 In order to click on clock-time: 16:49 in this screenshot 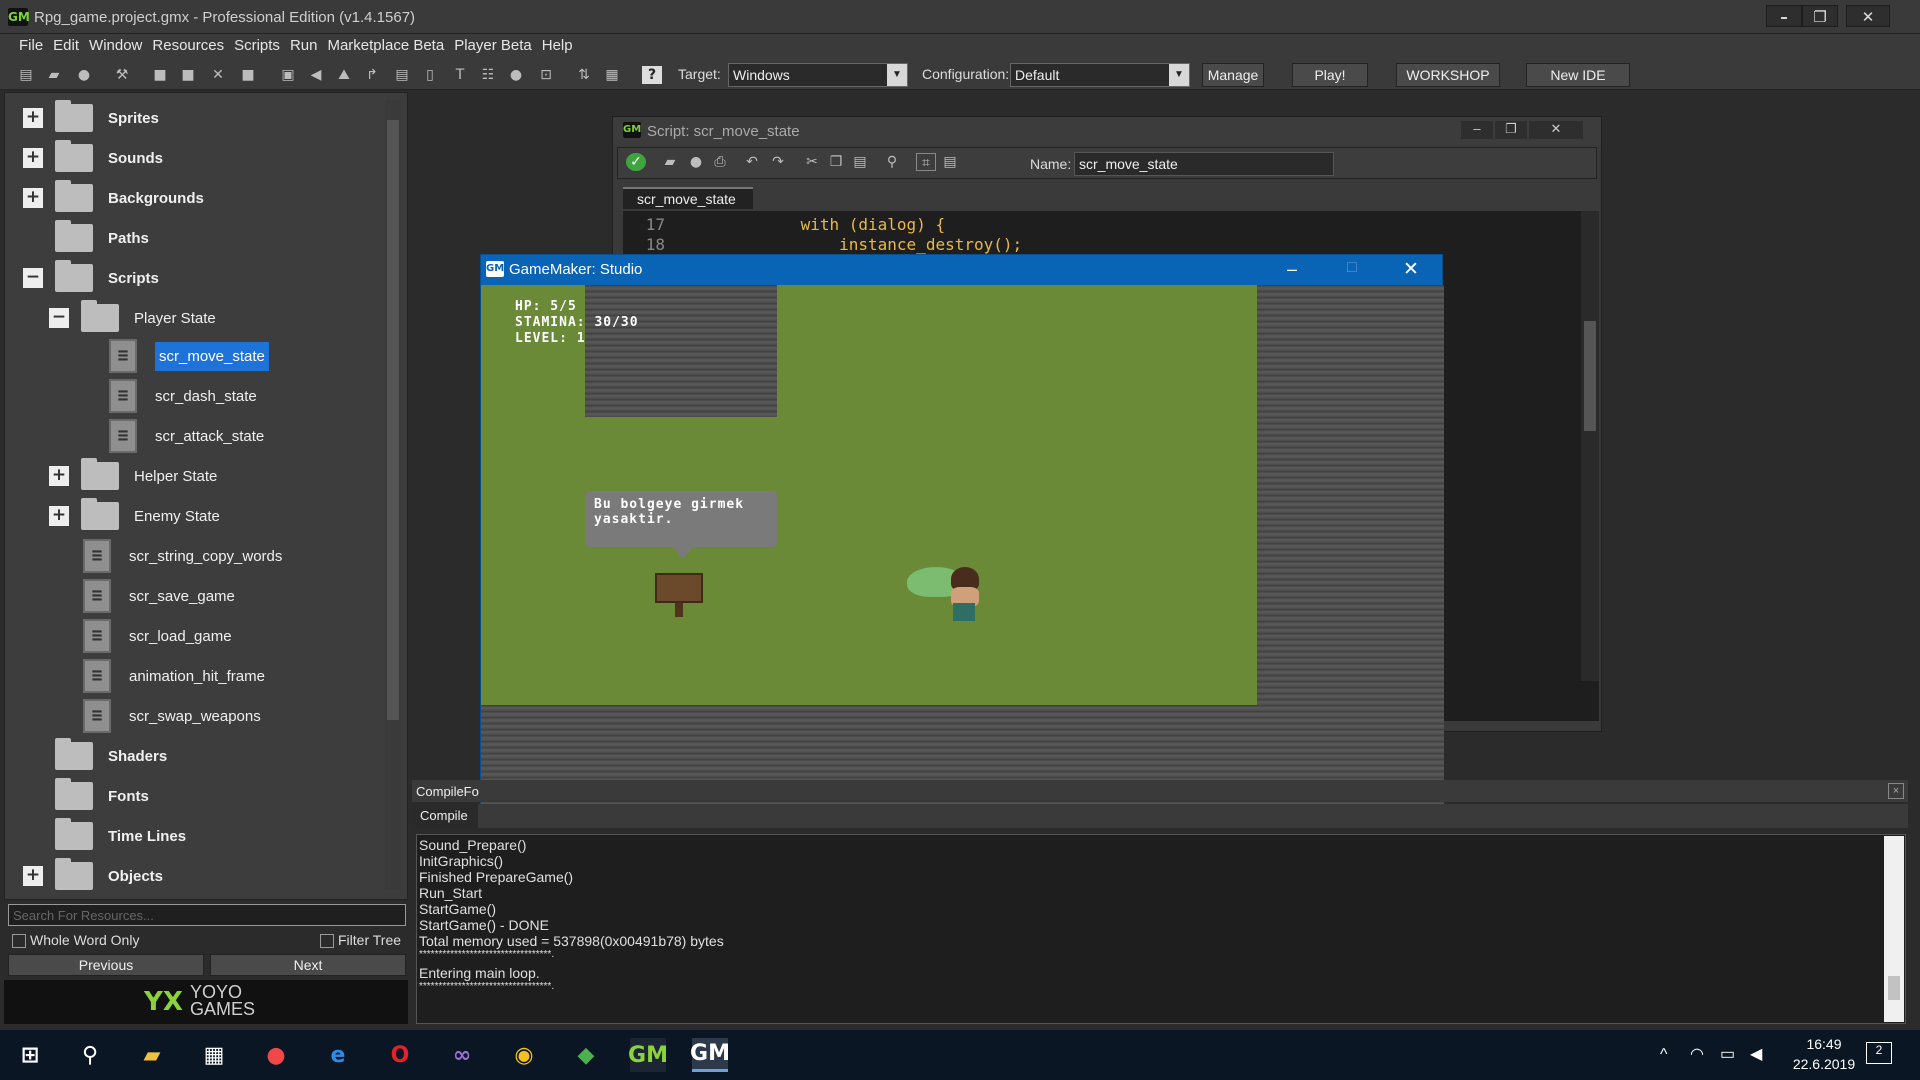, I will do `click(1824, 1044)`.